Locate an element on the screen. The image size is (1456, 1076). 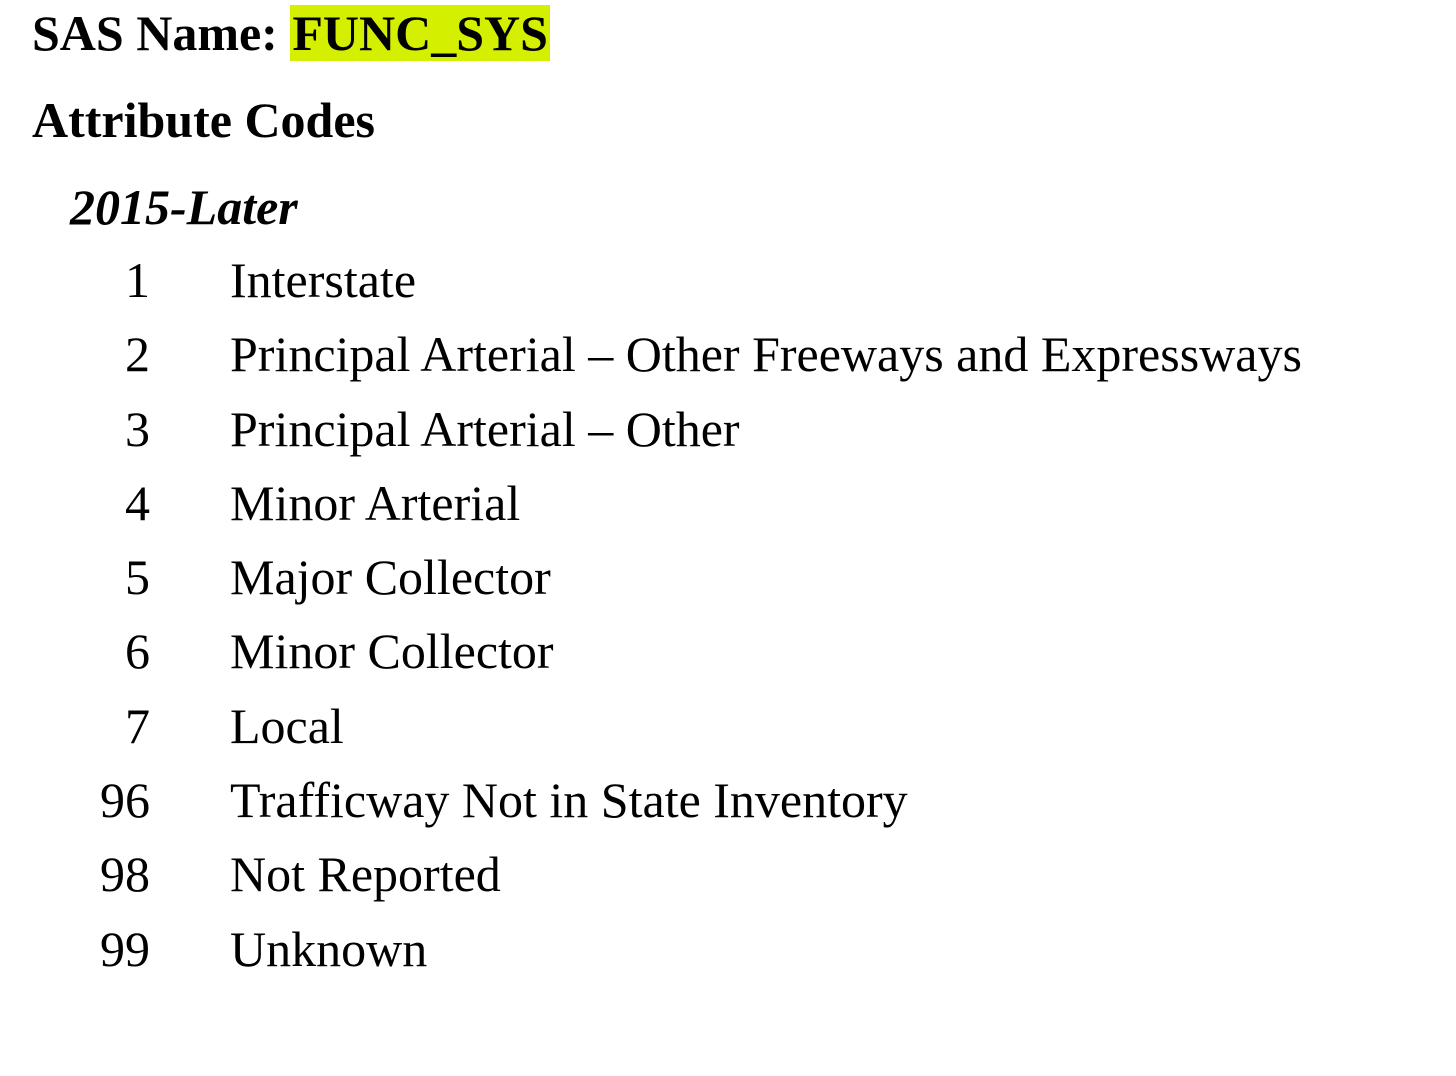
code-row: 5 Major Collector is located at coordinates (728, 585).